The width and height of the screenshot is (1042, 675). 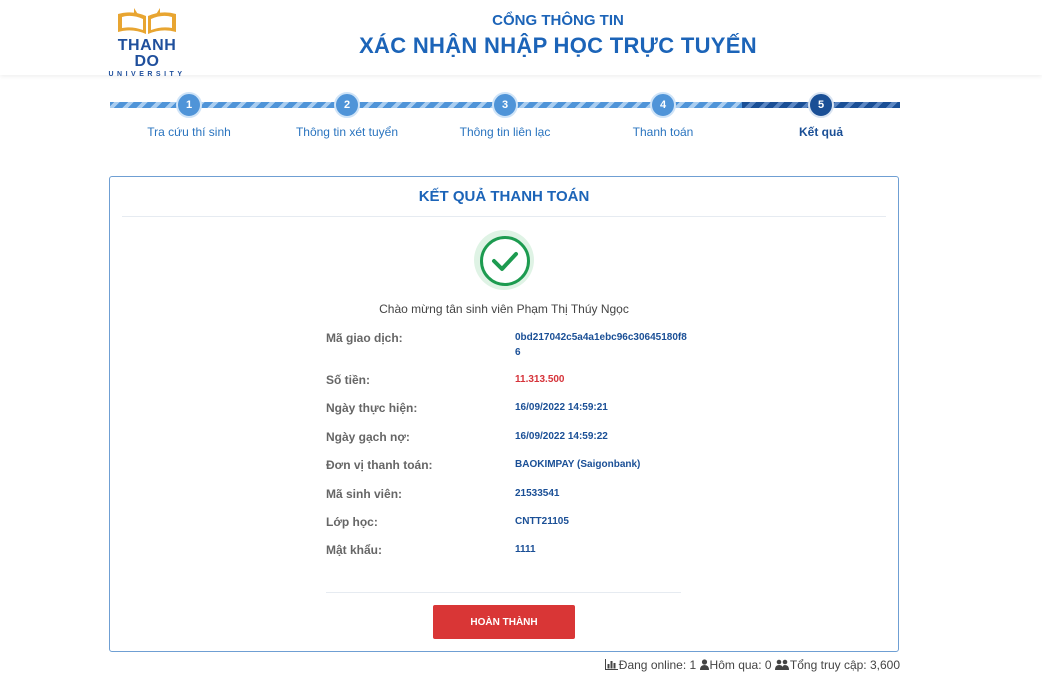 What do you see at coordinates (558, 20) in the screenshot?
I see `portal-subtitle: CỔNG THÔNG TIN` at bounding box center [558, 20].